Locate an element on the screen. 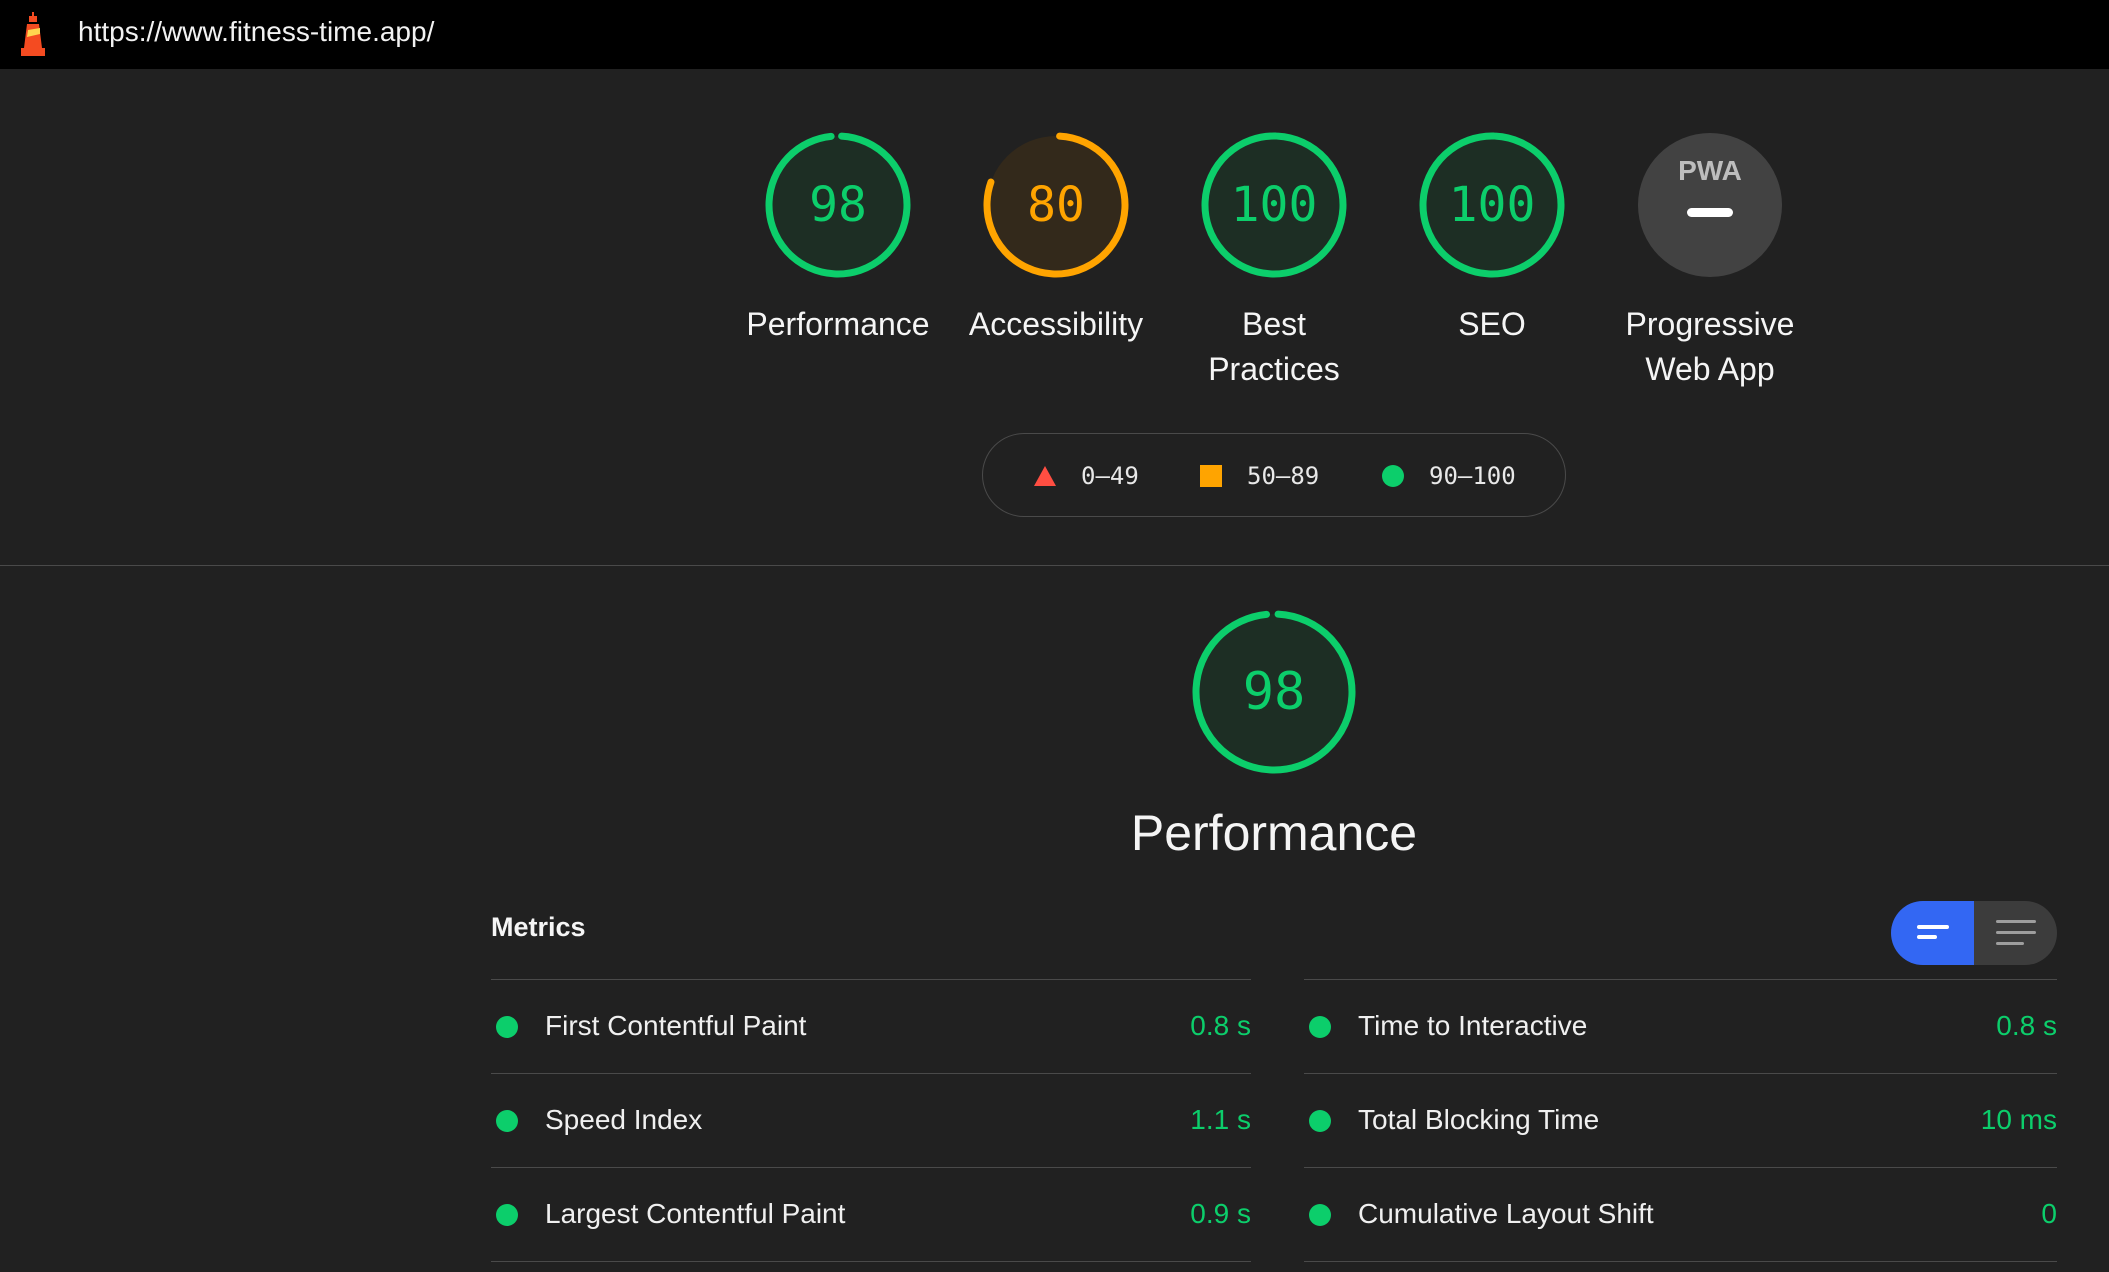 The image size is (2109, 1272). metric-value: 1.1 s is located at coordinates (1220, 1119).